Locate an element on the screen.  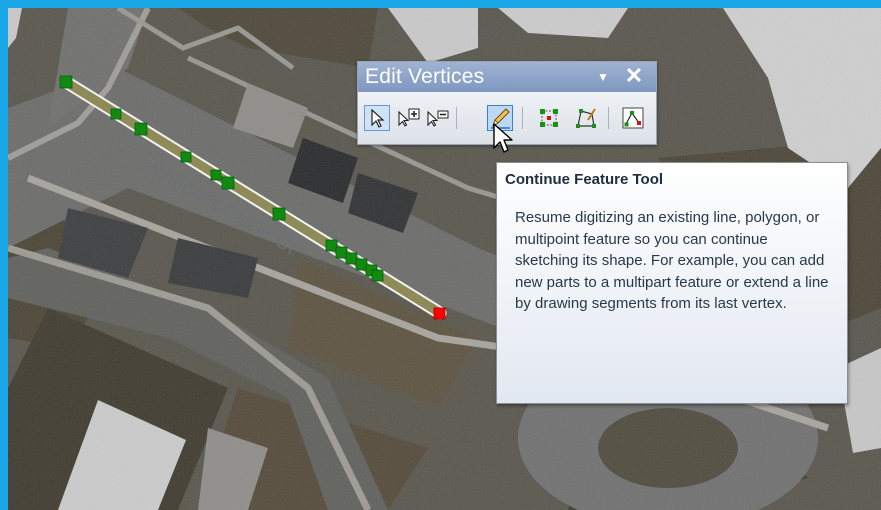
toolbar-titlebar: Edit Vertices ▼ ✕ is located at coordinates (507, 77).